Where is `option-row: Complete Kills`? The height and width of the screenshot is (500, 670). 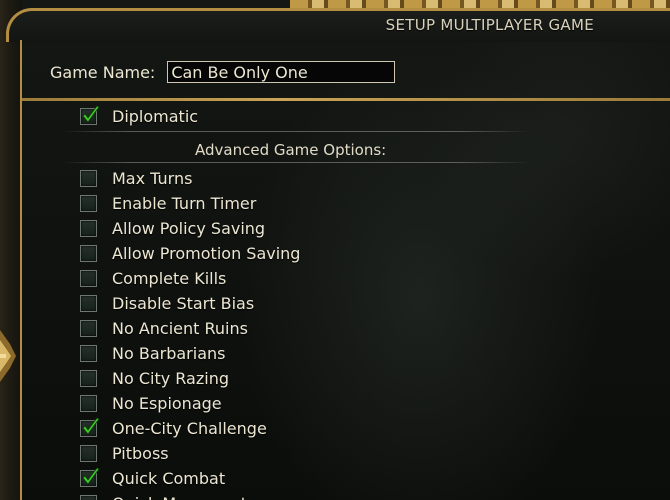 option-row: Complete Kills is located at coordinates (153, 278).